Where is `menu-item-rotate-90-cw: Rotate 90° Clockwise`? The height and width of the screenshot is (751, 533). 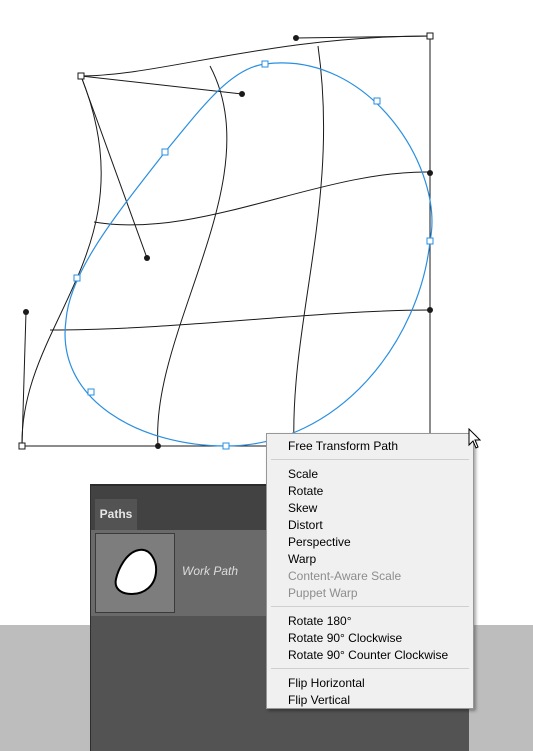 menu-item-rotate-90-cw: Rotate 90° Clockwise is located at coordinates (345, 638).